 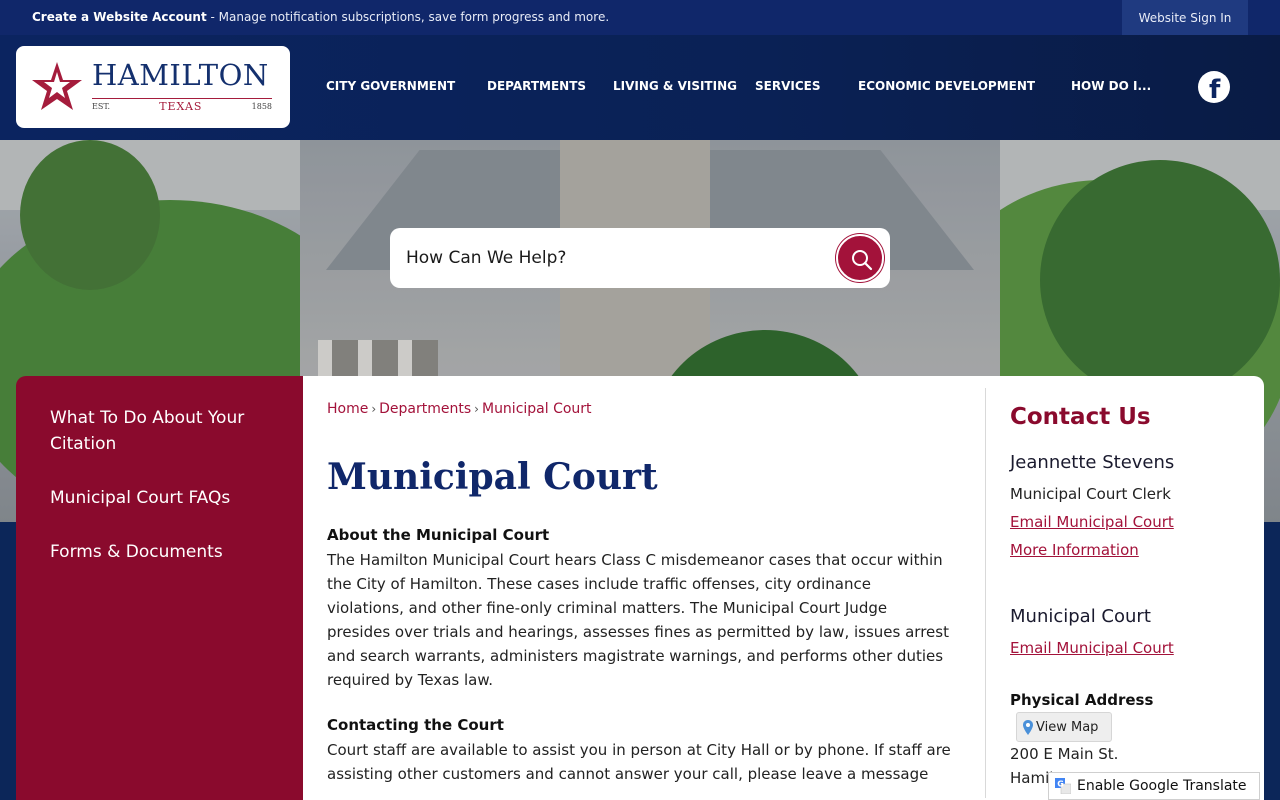 I want to click on logo-tagline: EST. TEXAS 1858, so click(x=182, y=105).